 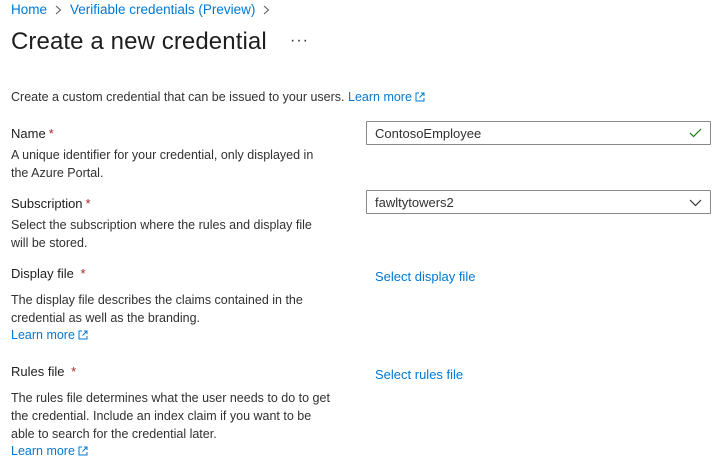 I want to click on rules-file-label: Rules file *, so click(x=43, y=371).